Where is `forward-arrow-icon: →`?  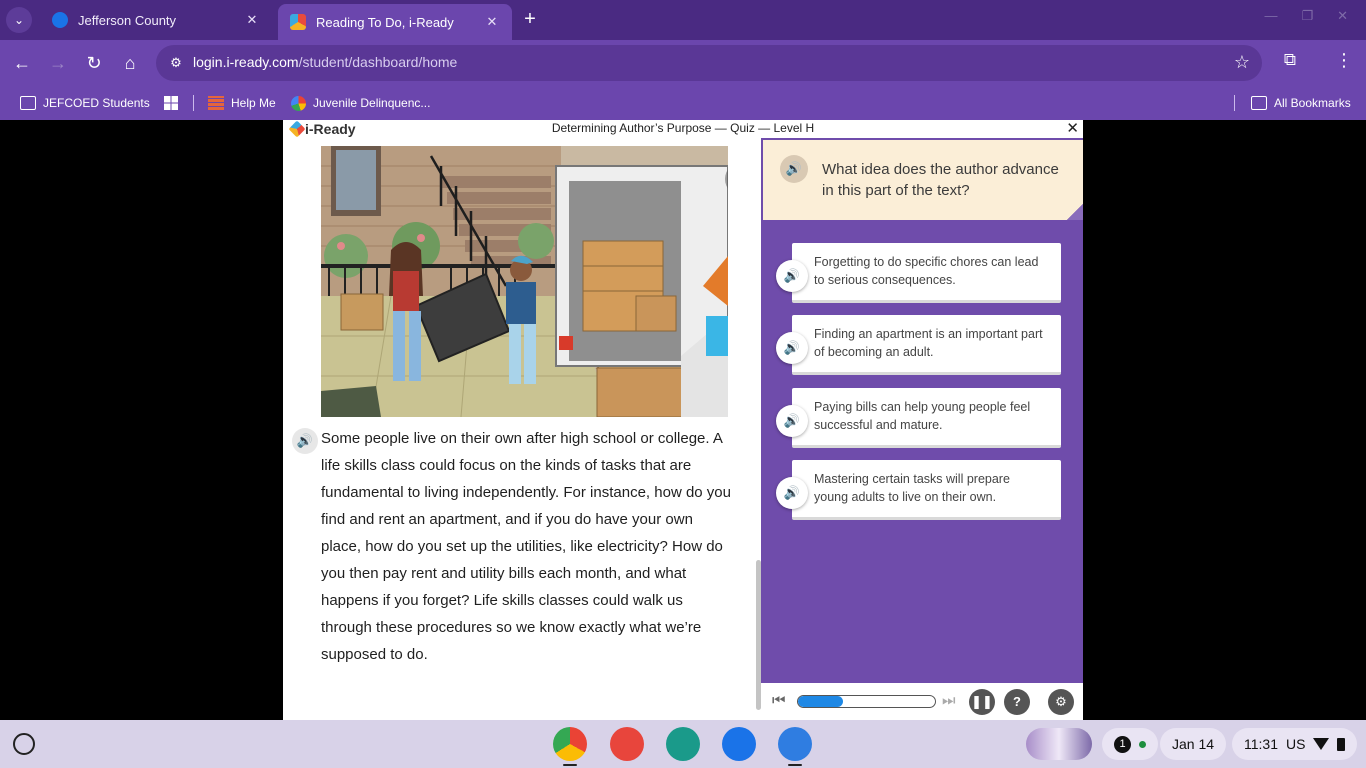 forward-arrow-icon: → is located at coordinates (58, 63).